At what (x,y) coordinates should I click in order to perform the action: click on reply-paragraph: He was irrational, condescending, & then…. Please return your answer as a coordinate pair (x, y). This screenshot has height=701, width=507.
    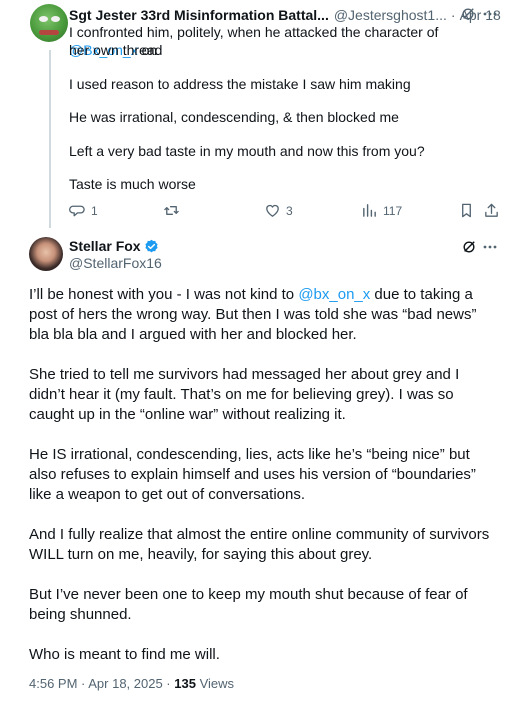
    Looking at the image, I should click on (234, 117).